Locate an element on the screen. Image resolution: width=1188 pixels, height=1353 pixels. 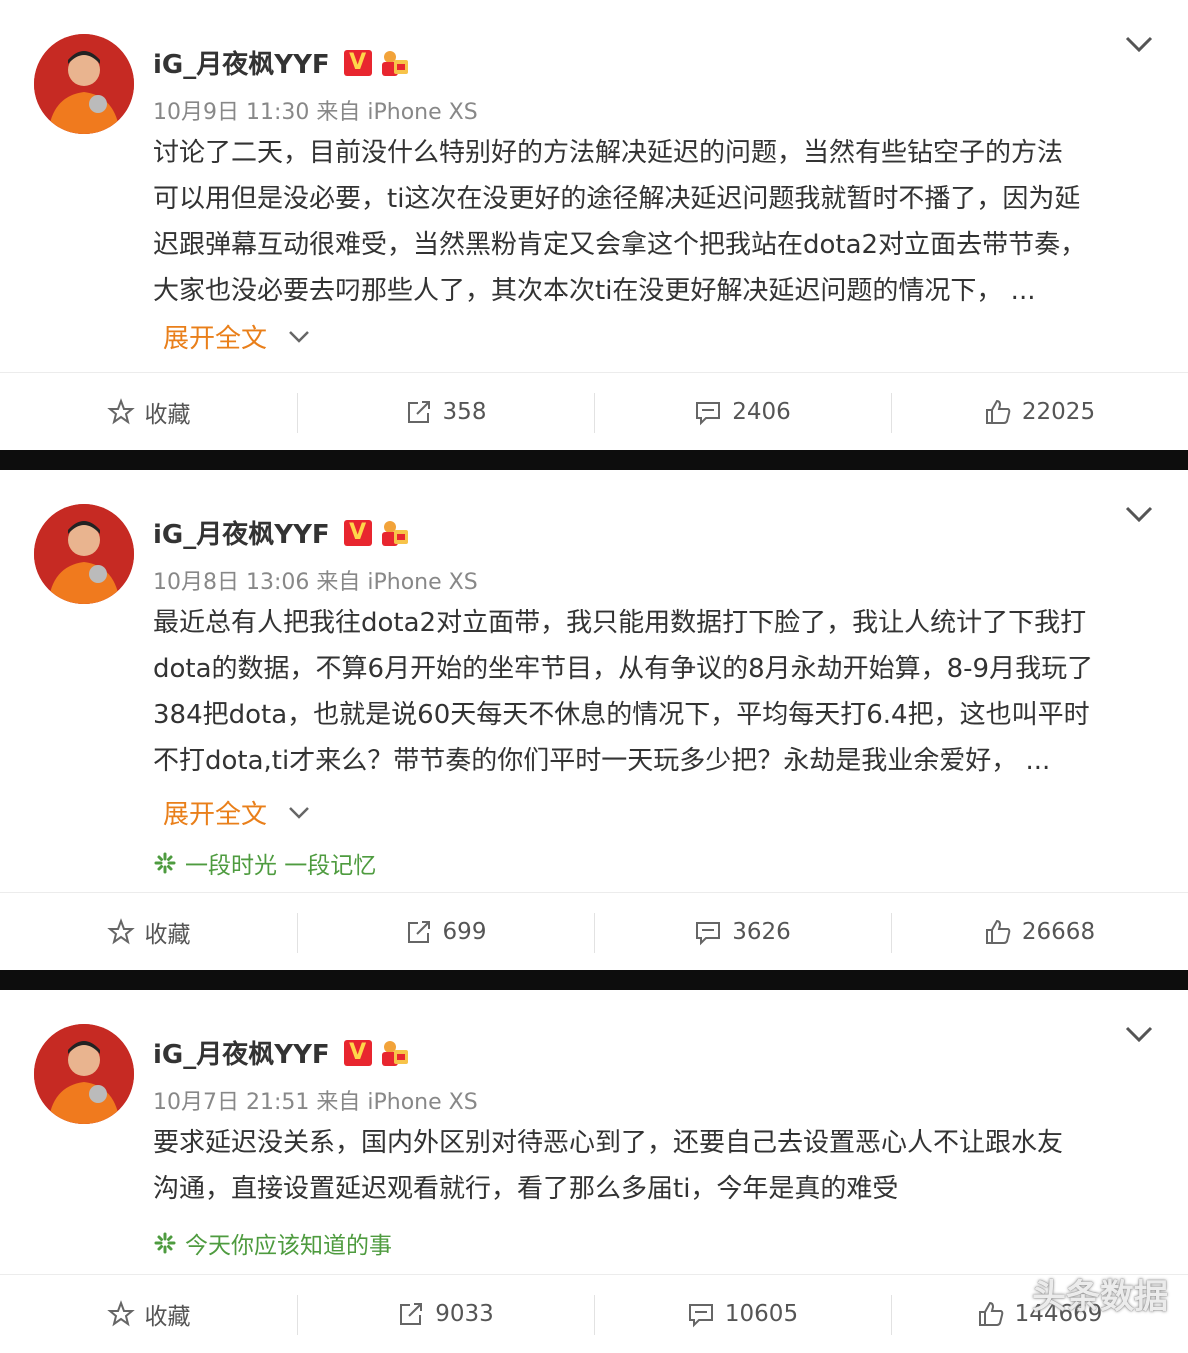
repost-count: 358 is located at coordinates (464, 412).